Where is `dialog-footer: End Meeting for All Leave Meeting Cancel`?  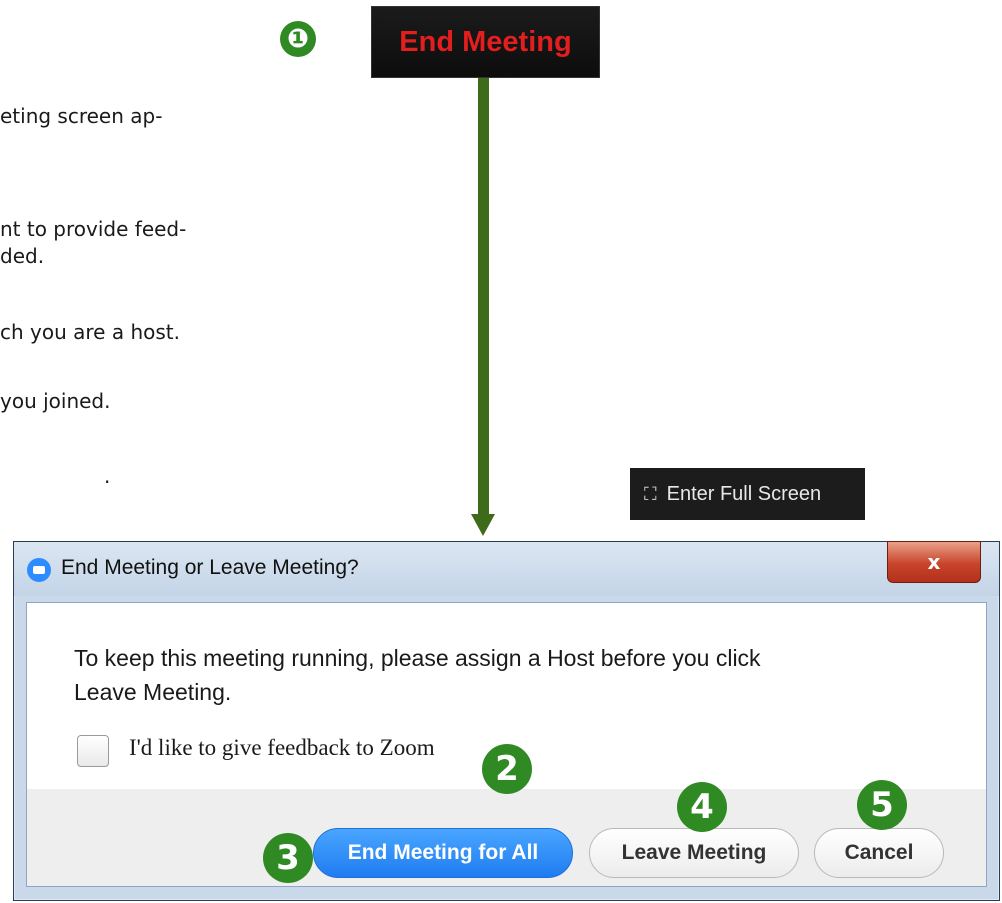
dialog-footer: End Meeting for All Leave Meeting Cancel is located at coordinates (506, 838).